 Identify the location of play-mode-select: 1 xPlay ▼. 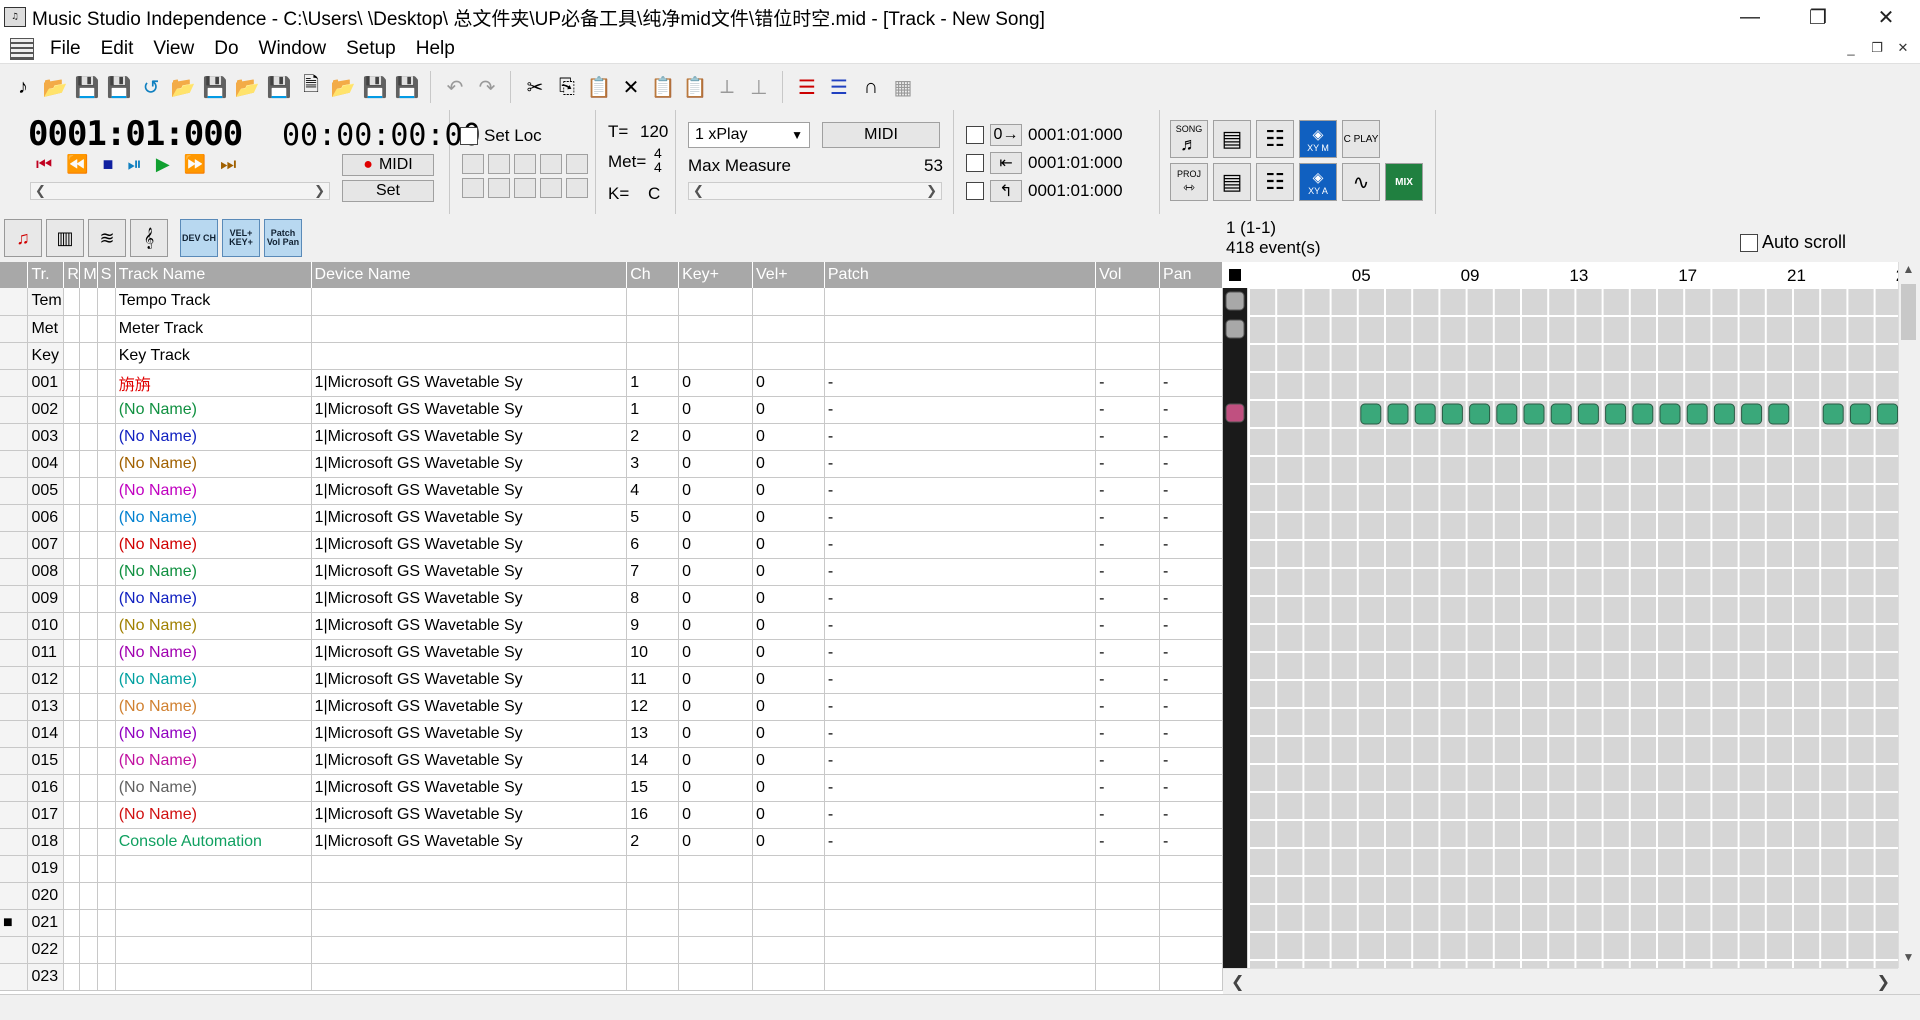
(749, 135).